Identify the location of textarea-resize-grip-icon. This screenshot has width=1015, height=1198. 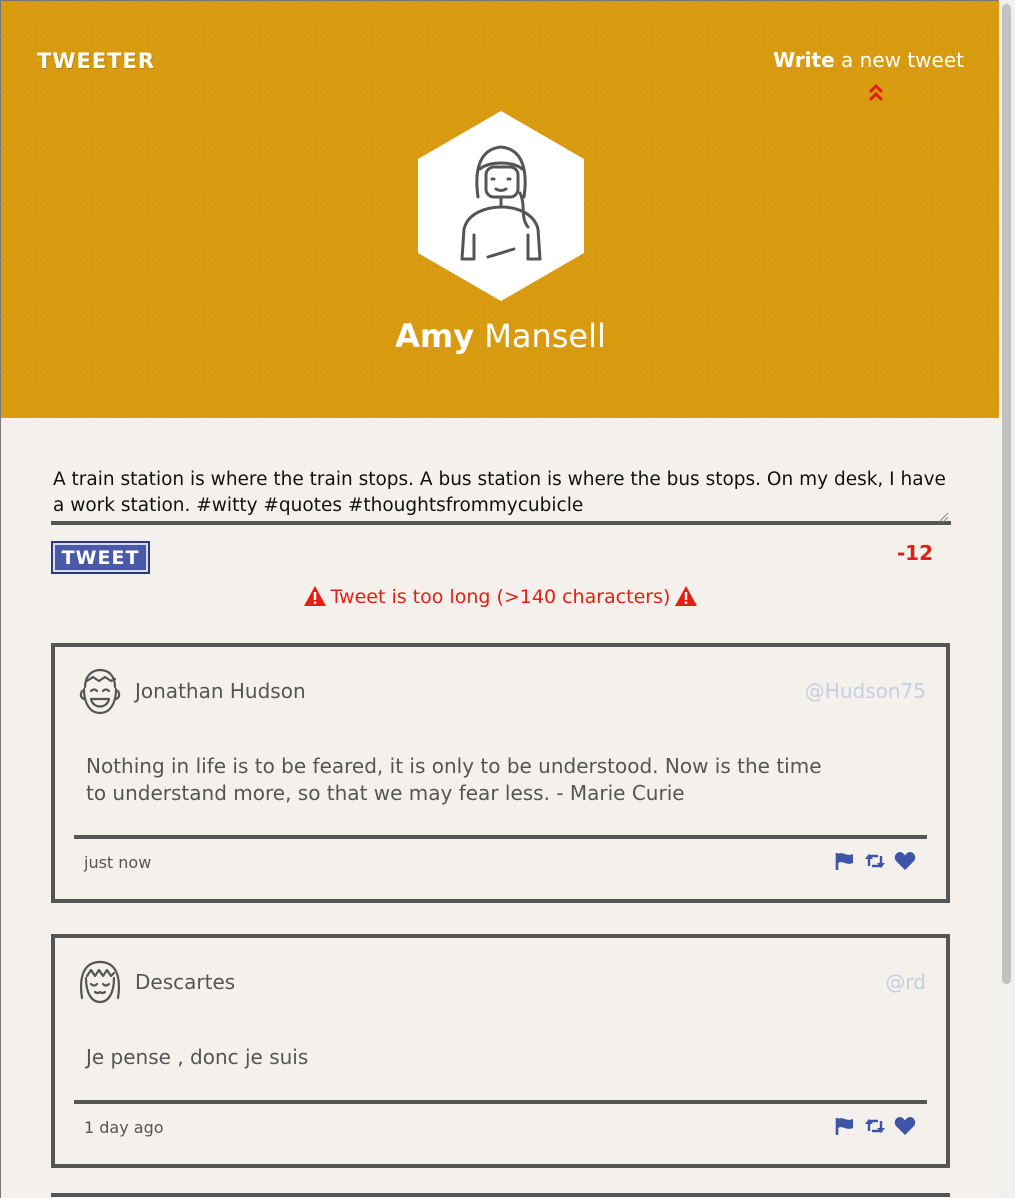
(943, 517).